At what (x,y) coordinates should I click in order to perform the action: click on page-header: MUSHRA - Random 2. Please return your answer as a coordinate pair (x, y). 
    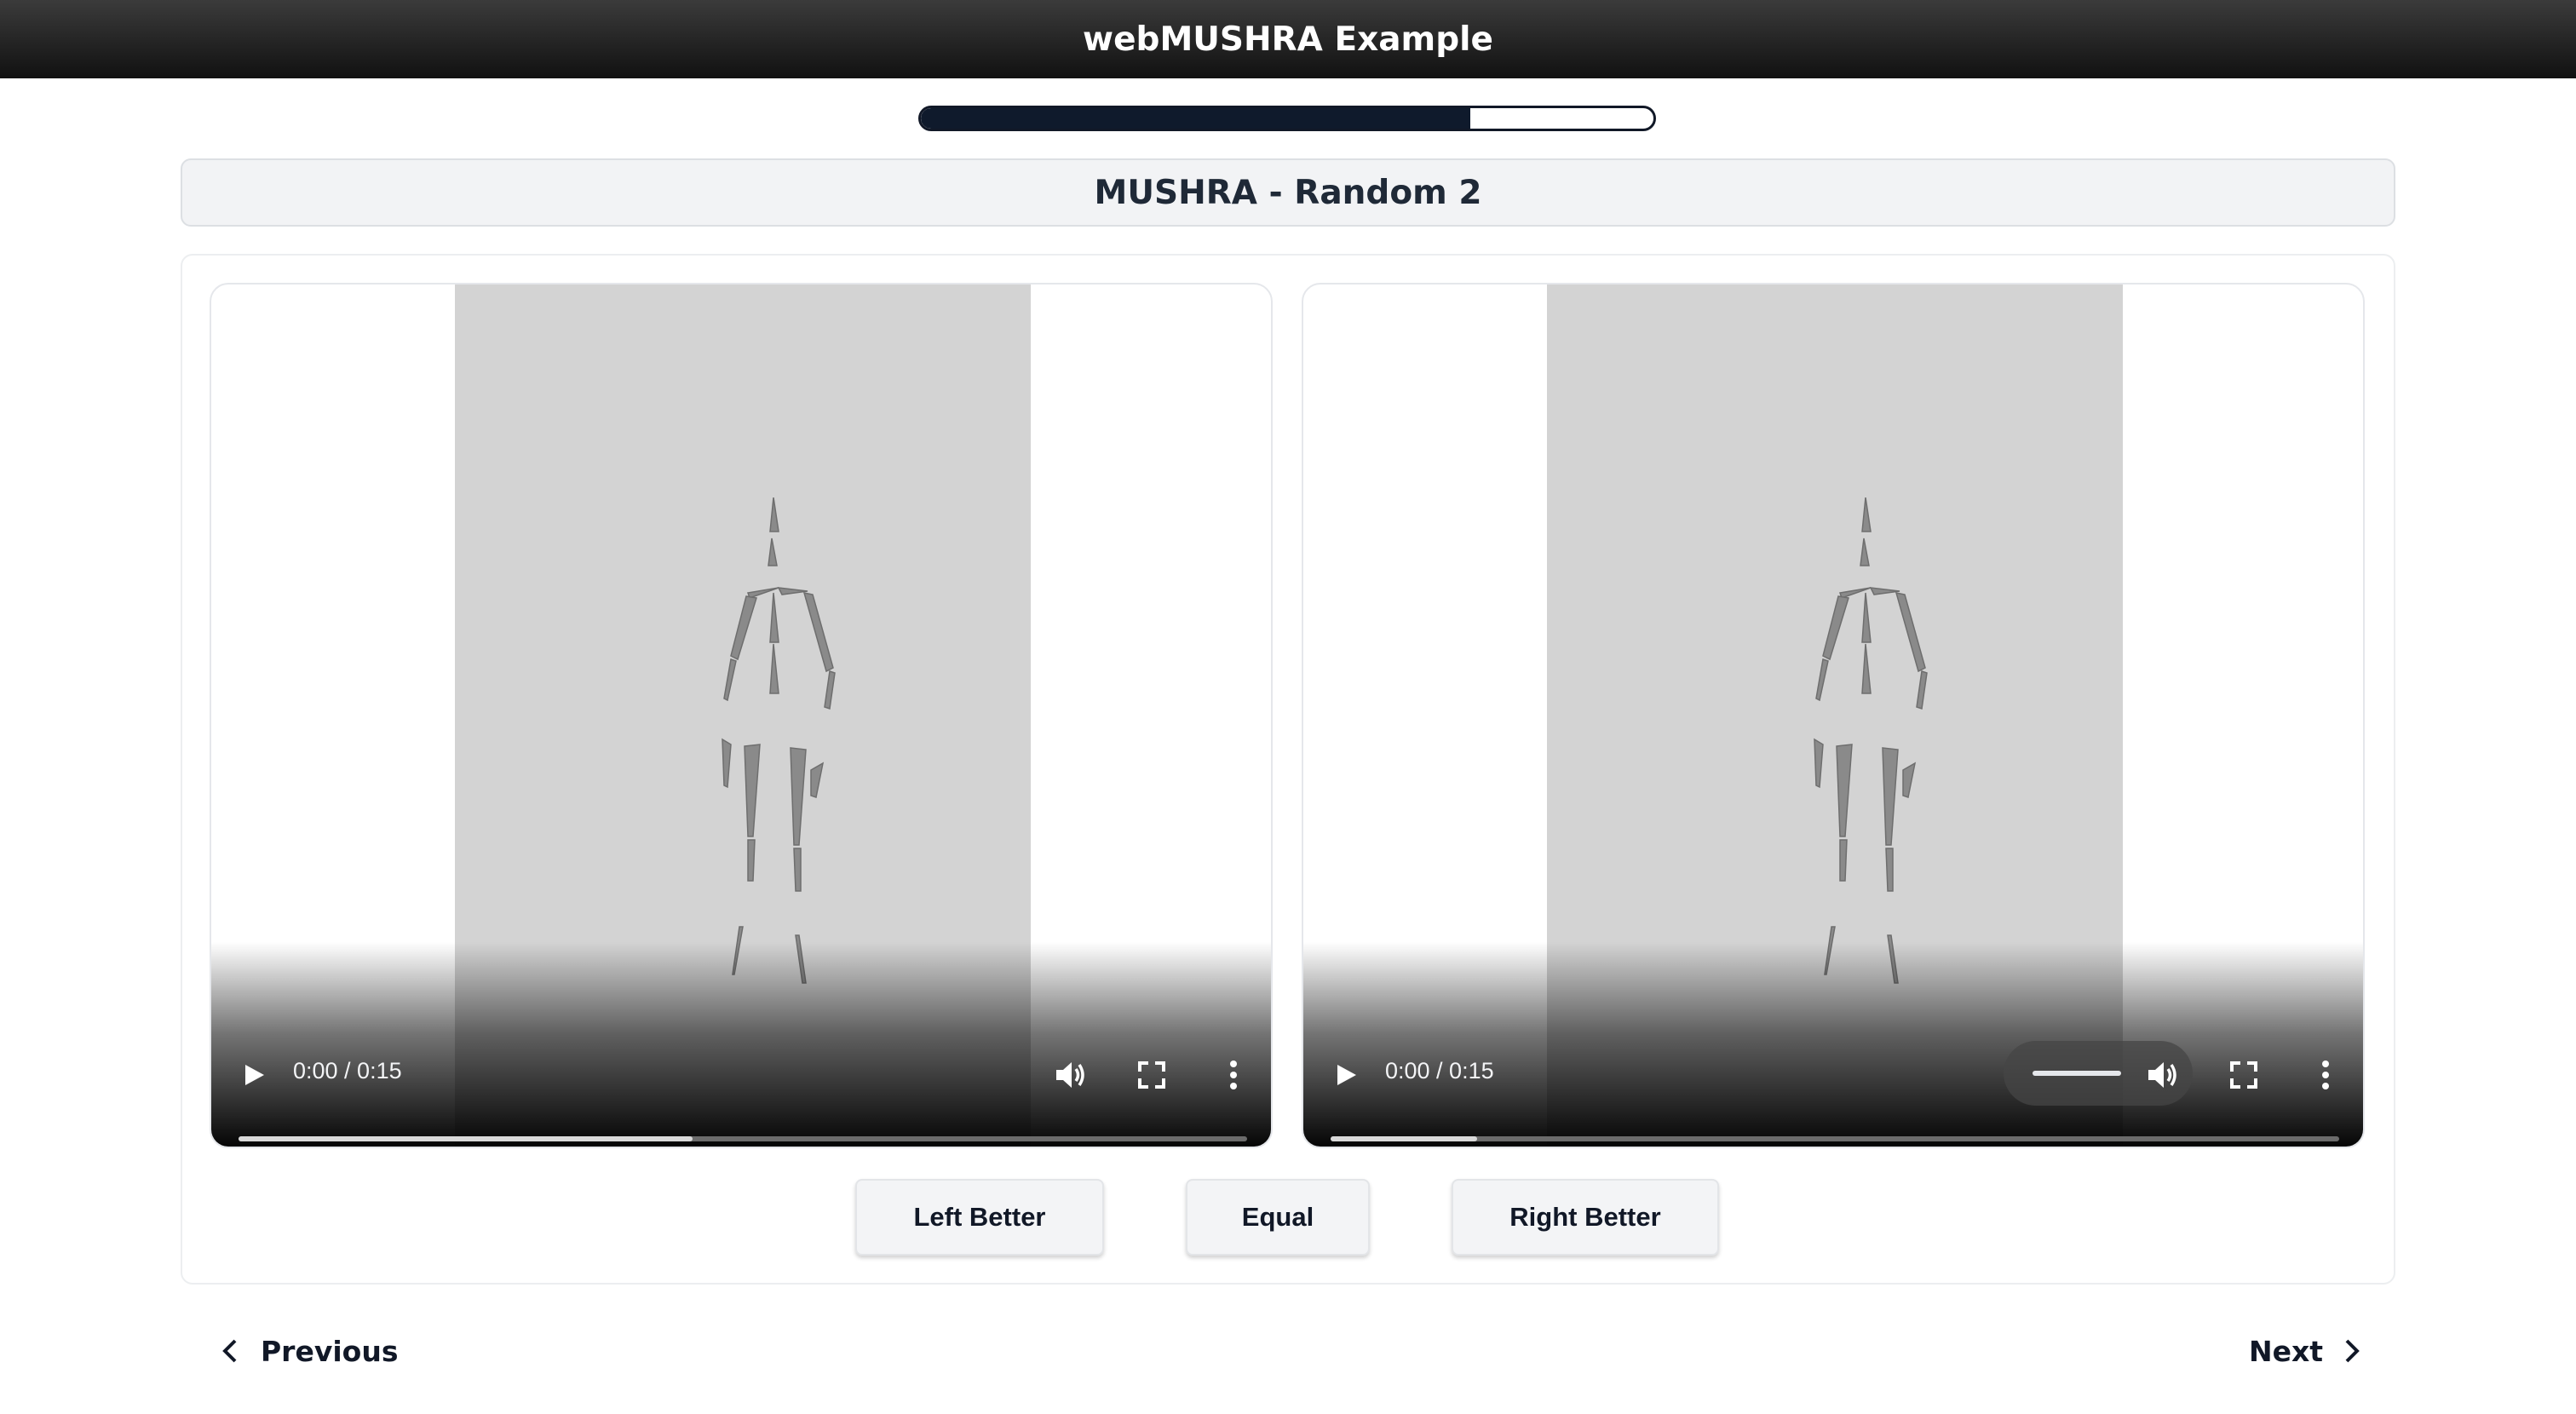
    Looking at the image, I should click on (1288, 192).